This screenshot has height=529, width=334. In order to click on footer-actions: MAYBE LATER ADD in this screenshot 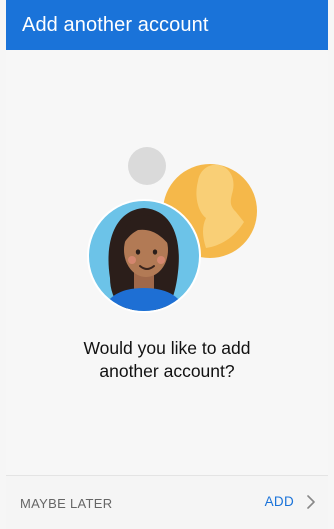, I will do `click(167, 502)`.